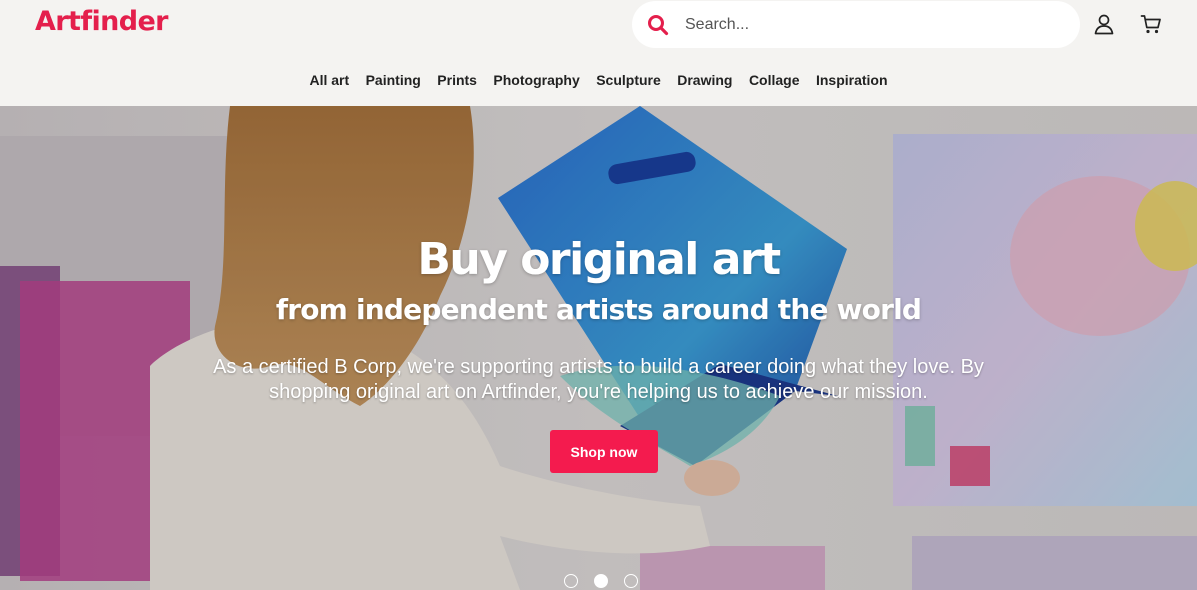 This screenshot has height=590, width=1197. What do you see at coordinates (457, 80) in the screenshot?
I see `nav-item-prints: Prints` at bounding box center [457, 80].